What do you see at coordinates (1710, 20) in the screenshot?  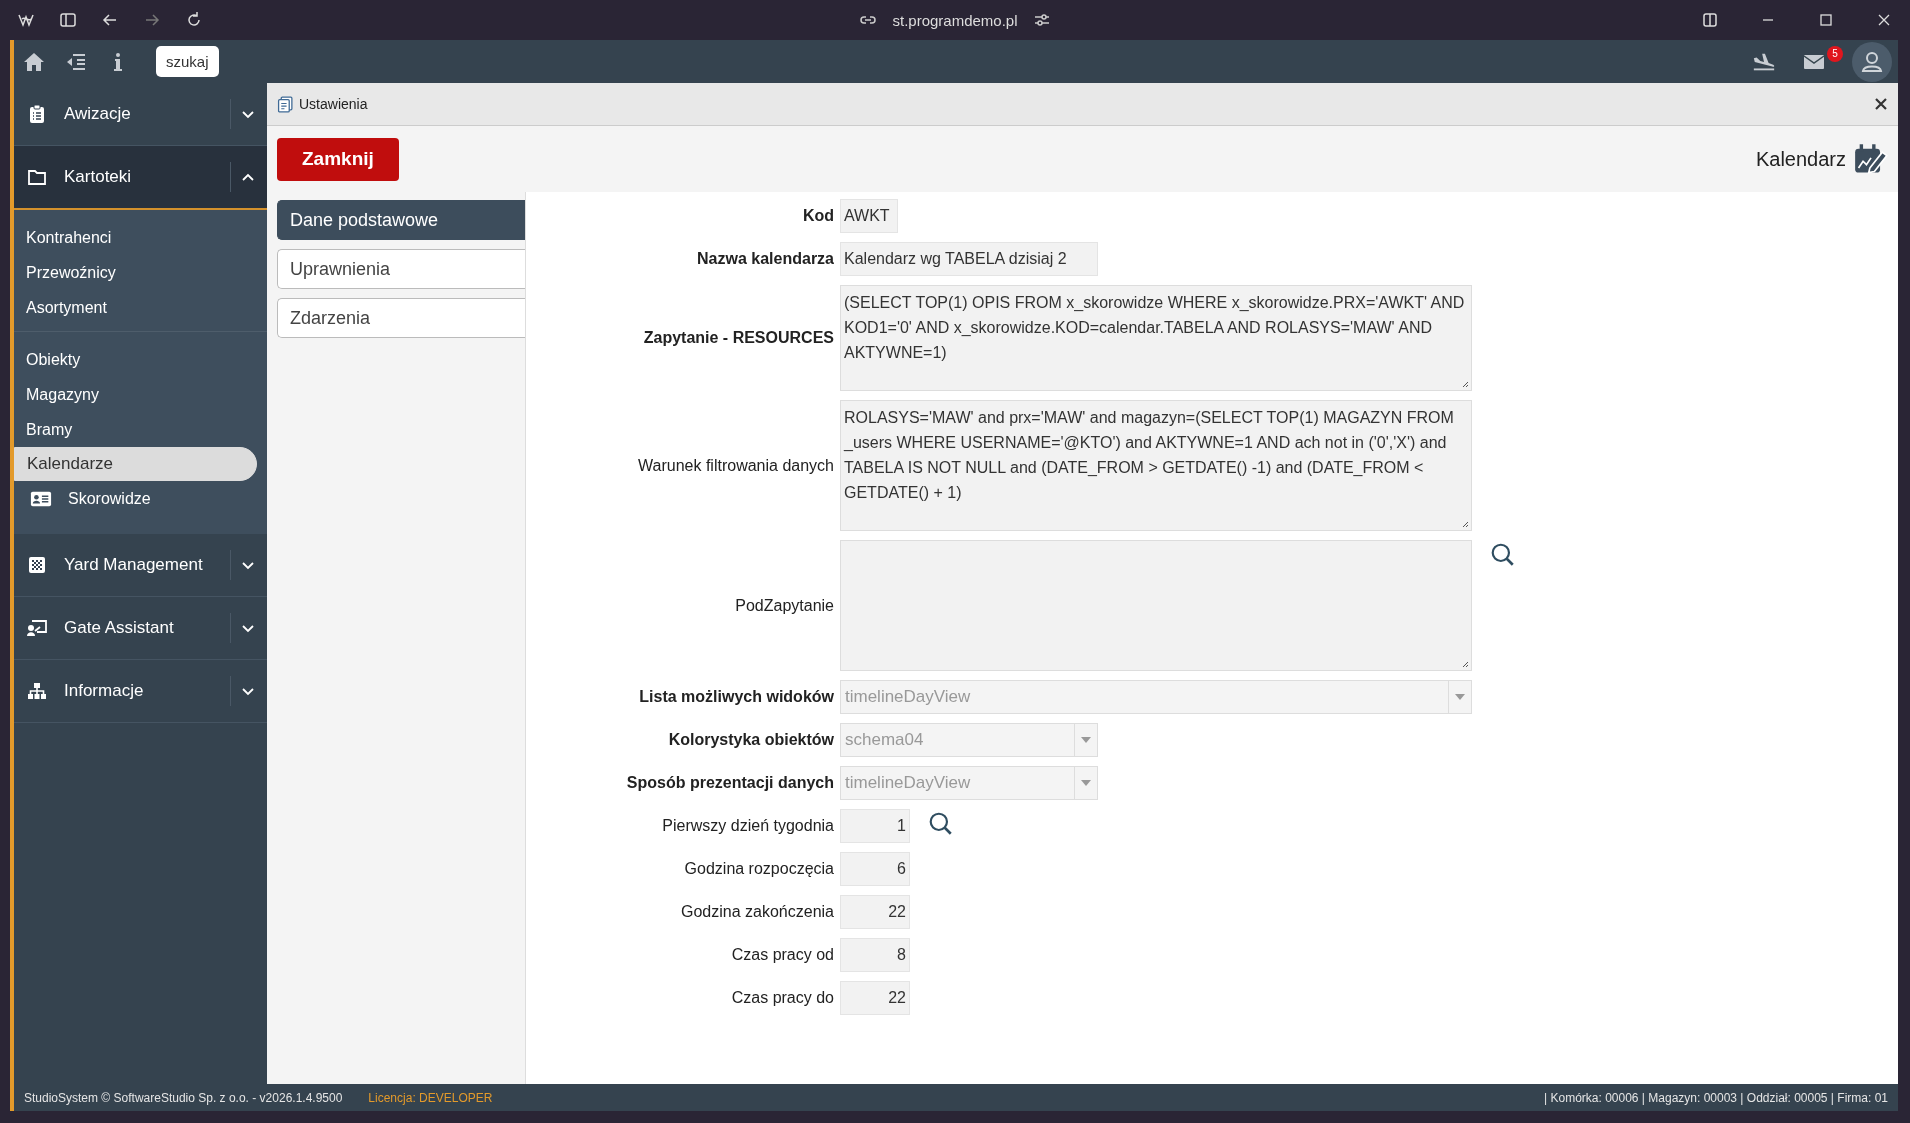 I see `split-view-icon` at bounding box center [1710, 20].